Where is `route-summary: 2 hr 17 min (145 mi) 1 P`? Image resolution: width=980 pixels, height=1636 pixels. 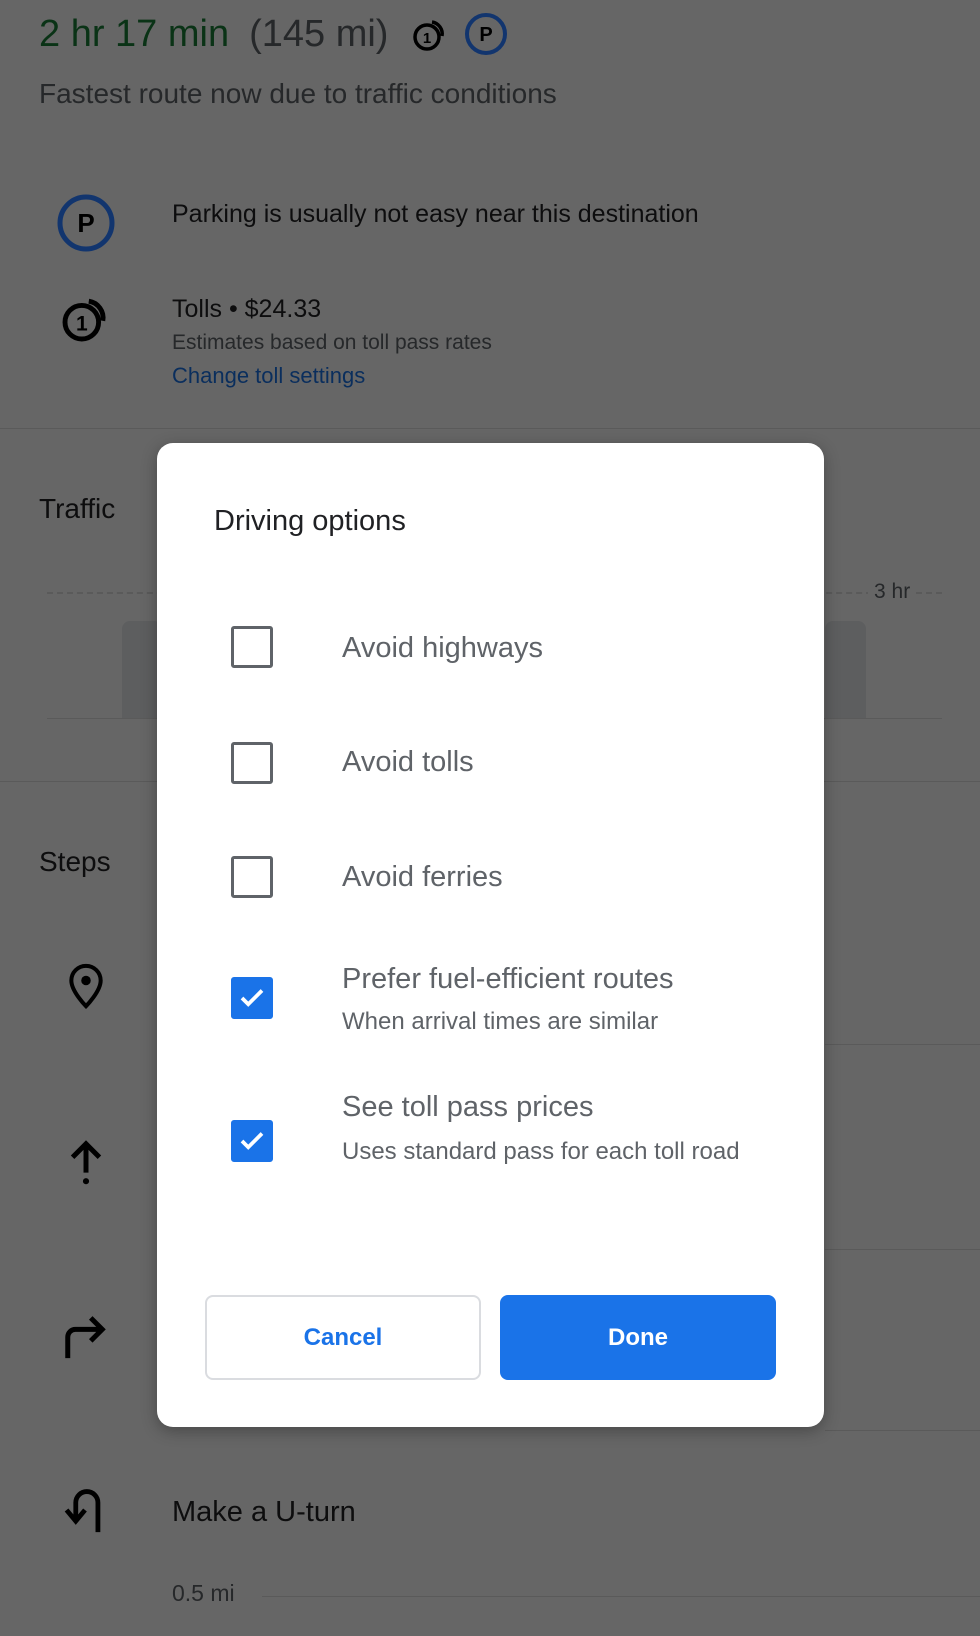
route-summary: 2 hr 17 min (145 mi) 1 P is located at coordinates (273, 34).